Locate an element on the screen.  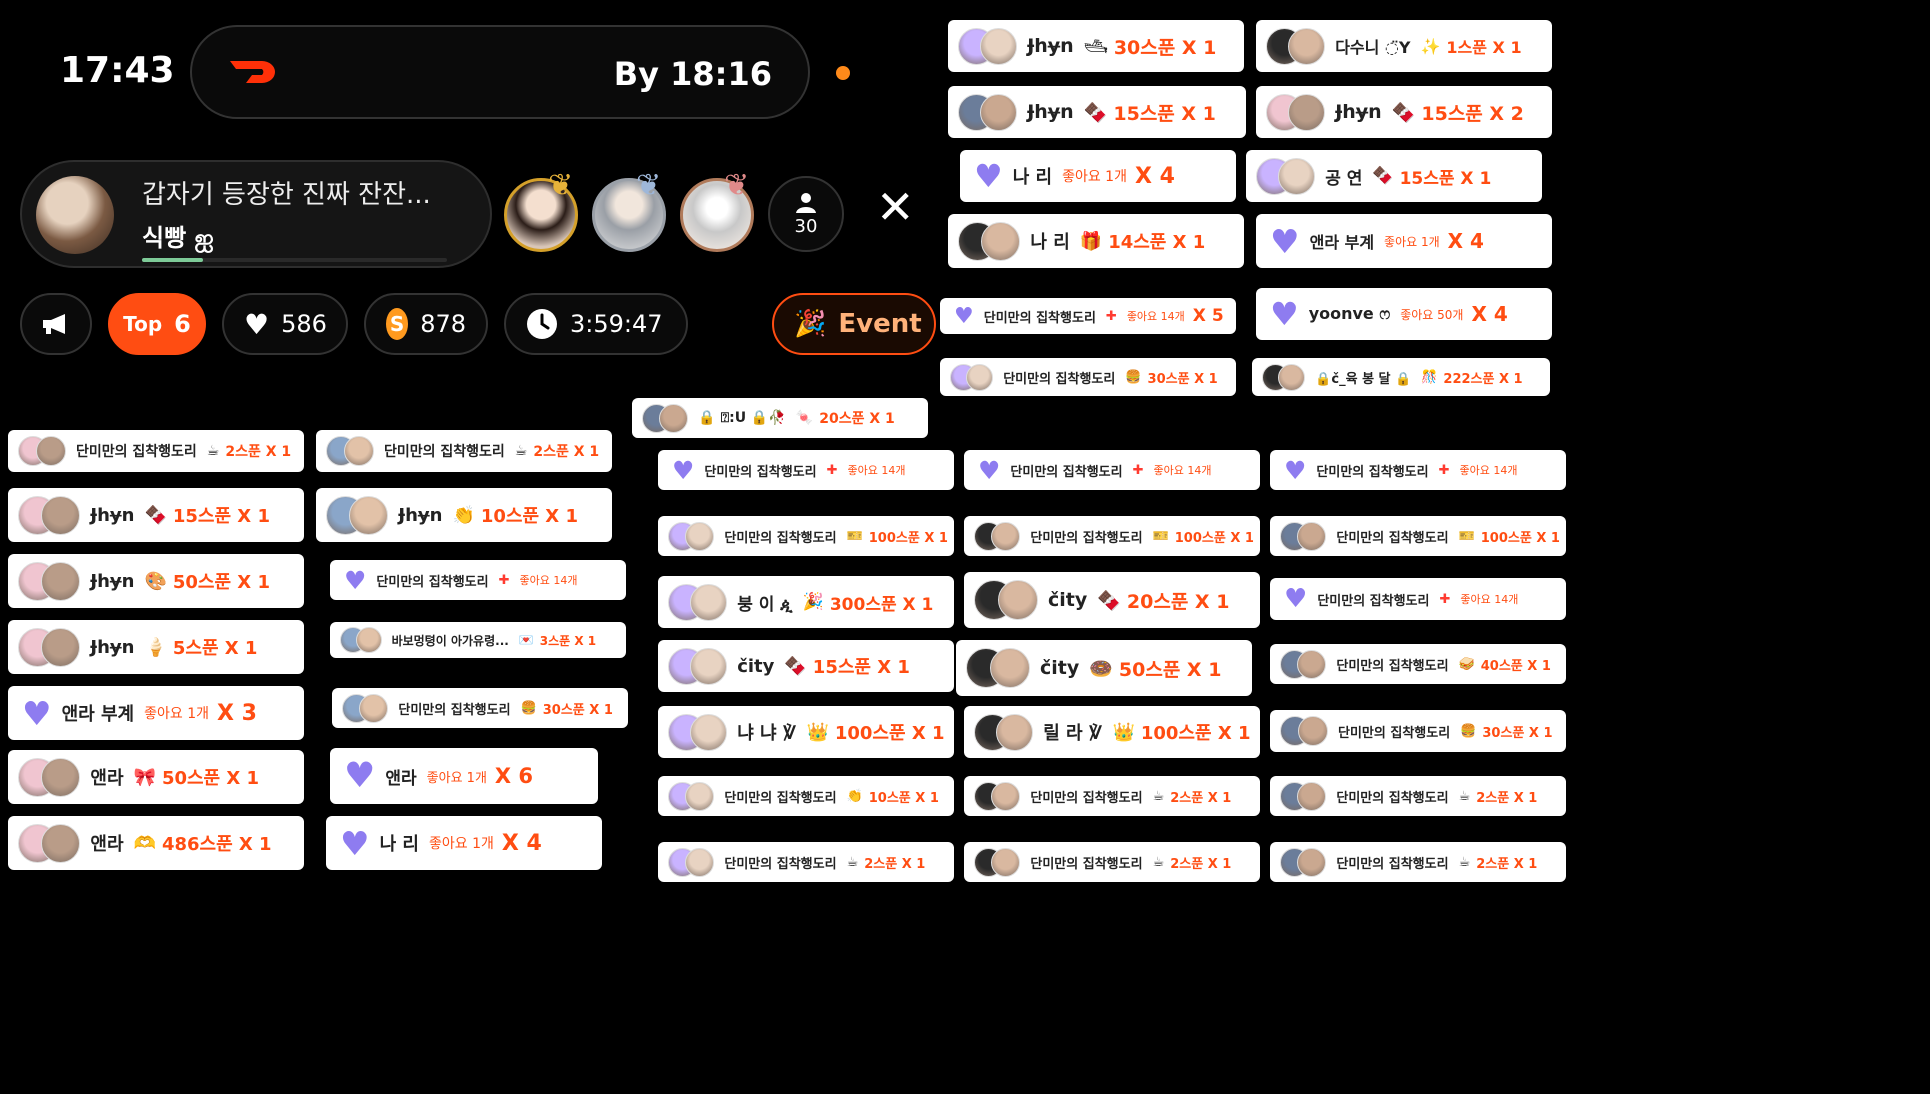
gift-message-tile: čity 🍩 50스푼 X 1 is located at coordinates (1104, 668).